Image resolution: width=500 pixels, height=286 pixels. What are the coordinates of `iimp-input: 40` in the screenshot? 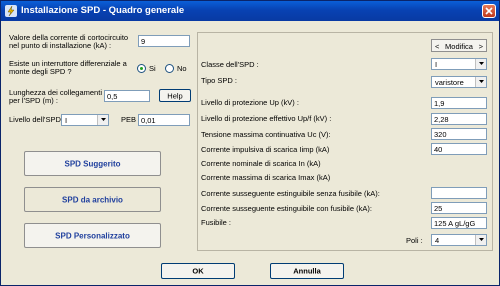 It's located at (459, 149).